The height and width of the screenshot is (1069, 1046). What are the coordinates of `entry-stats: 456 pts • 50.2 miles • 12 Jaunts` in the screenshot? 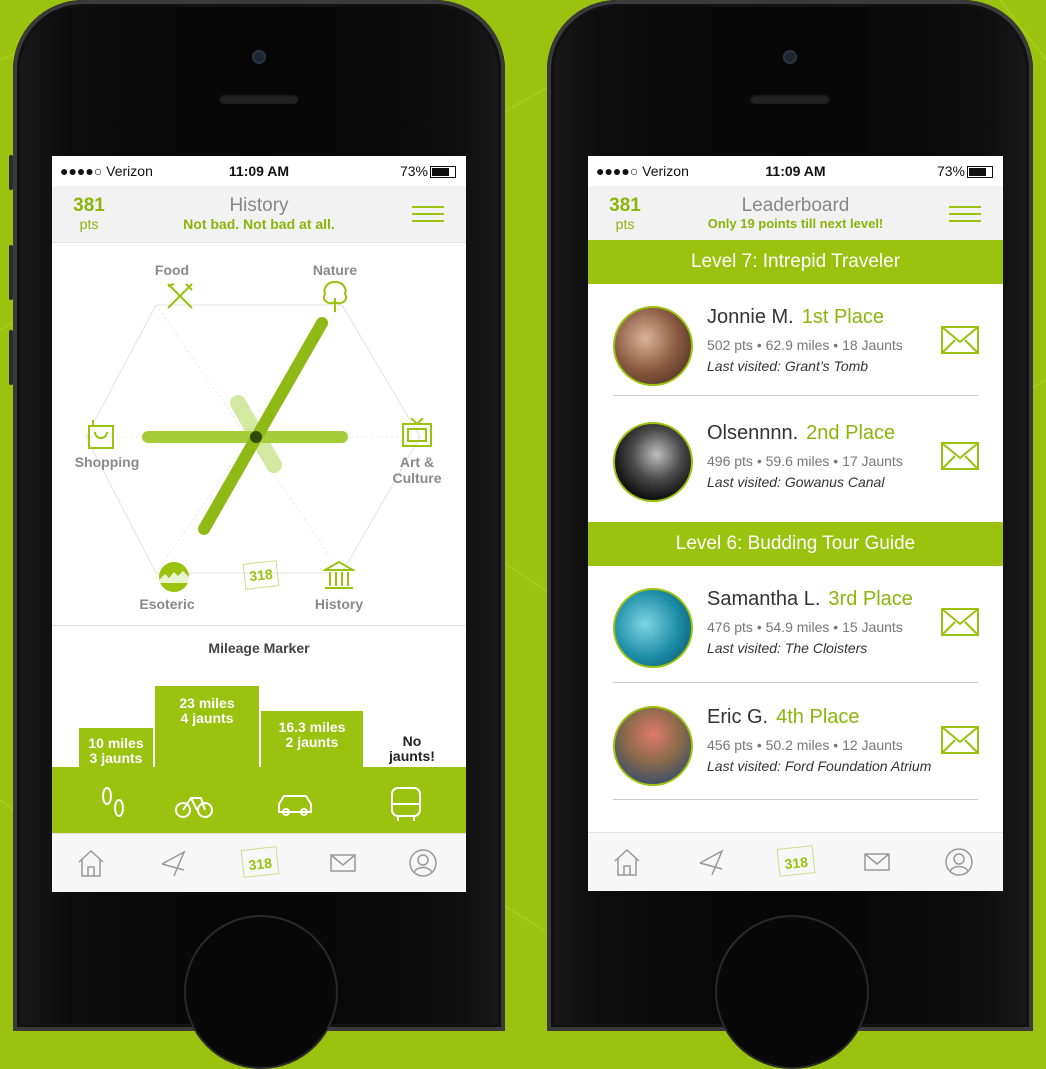 It's located at (805, 745).